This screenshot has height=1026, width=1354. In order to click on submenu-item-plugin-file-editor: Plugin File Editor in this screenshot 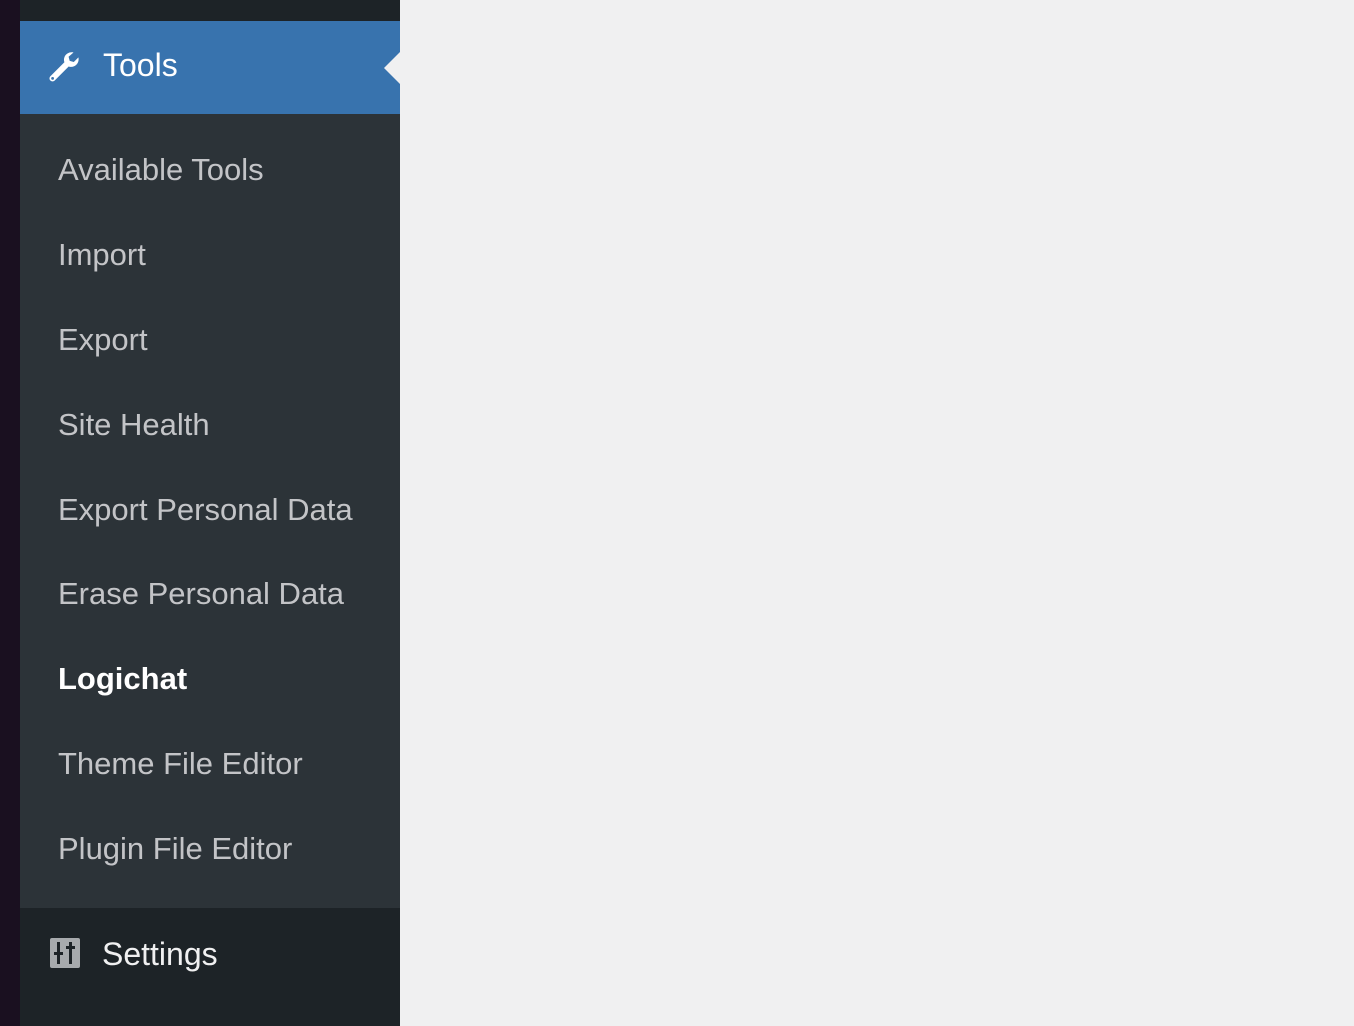, I will do `click(175, 849)`.